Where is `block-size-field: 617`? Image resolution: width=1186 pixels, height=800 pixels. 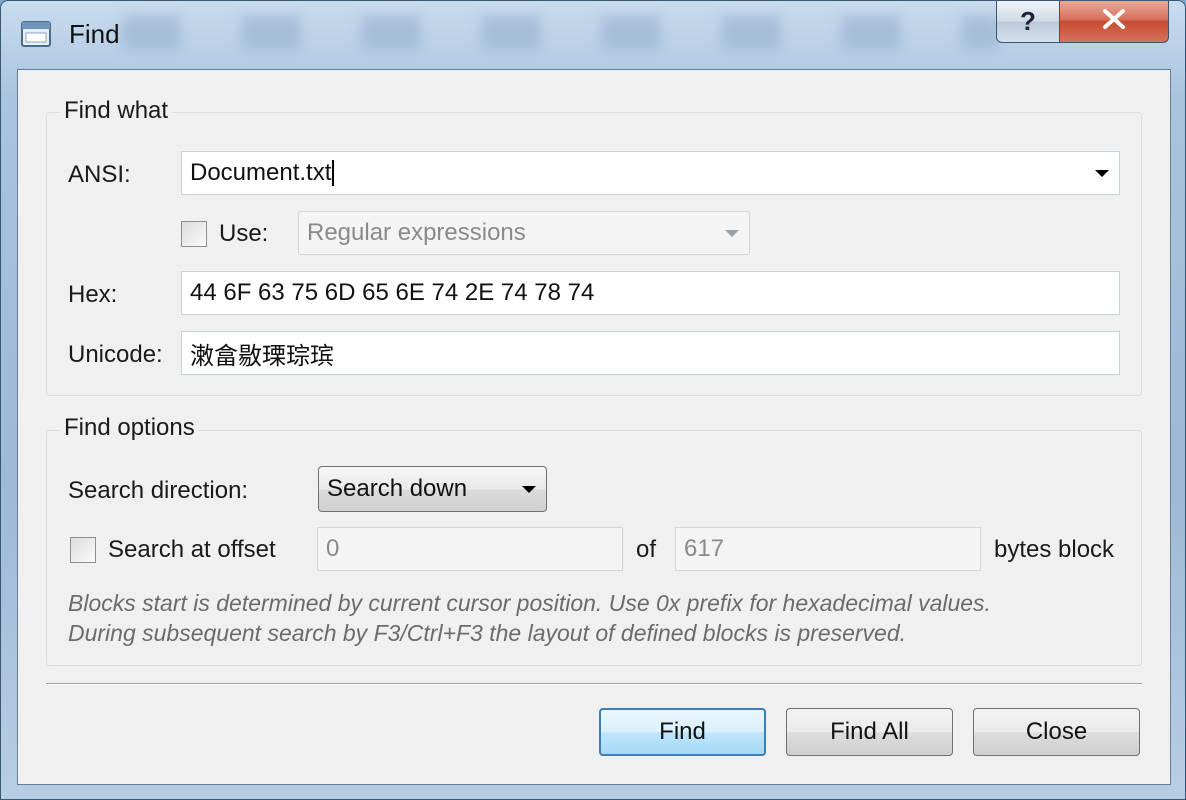 block-size-field: 617 is located at coordinates (828, 549).